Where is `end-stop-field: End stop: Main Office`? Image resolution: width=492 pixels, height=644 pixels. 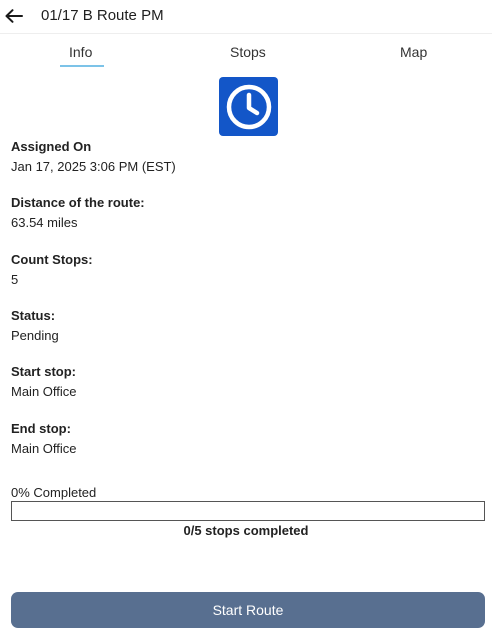
end-stop-field: End stop: Main Office is located at coordinates (44, 439).